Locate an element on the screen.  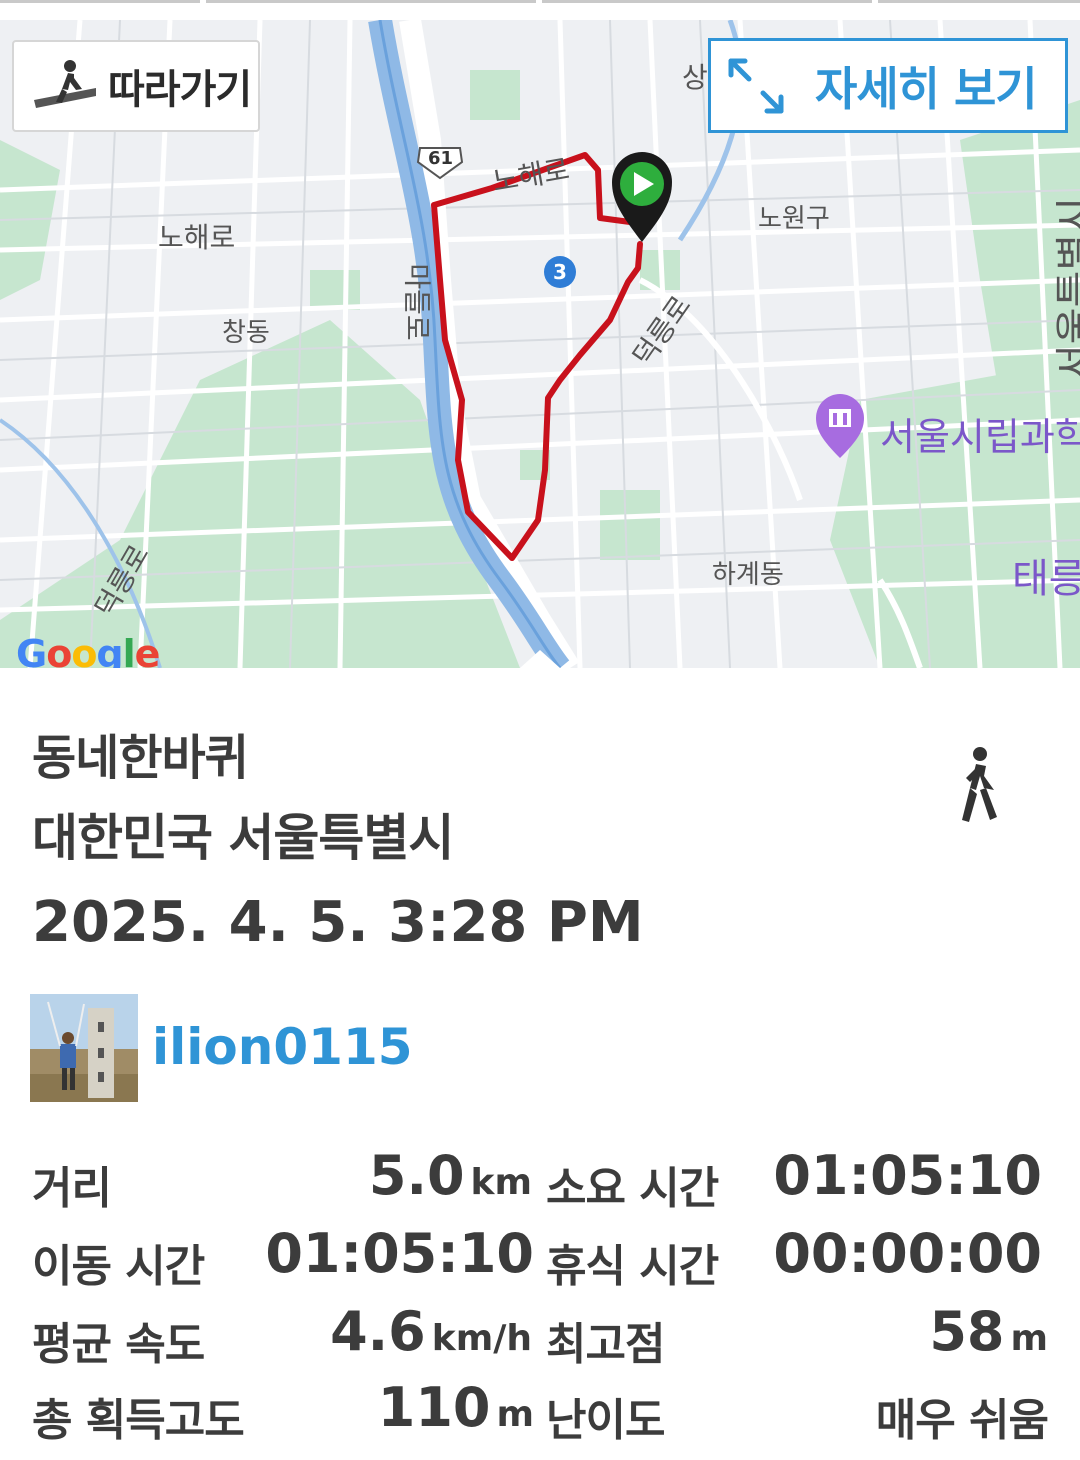
map-label-seoul: 서울특별시 is located at coordinates (1066, 289).